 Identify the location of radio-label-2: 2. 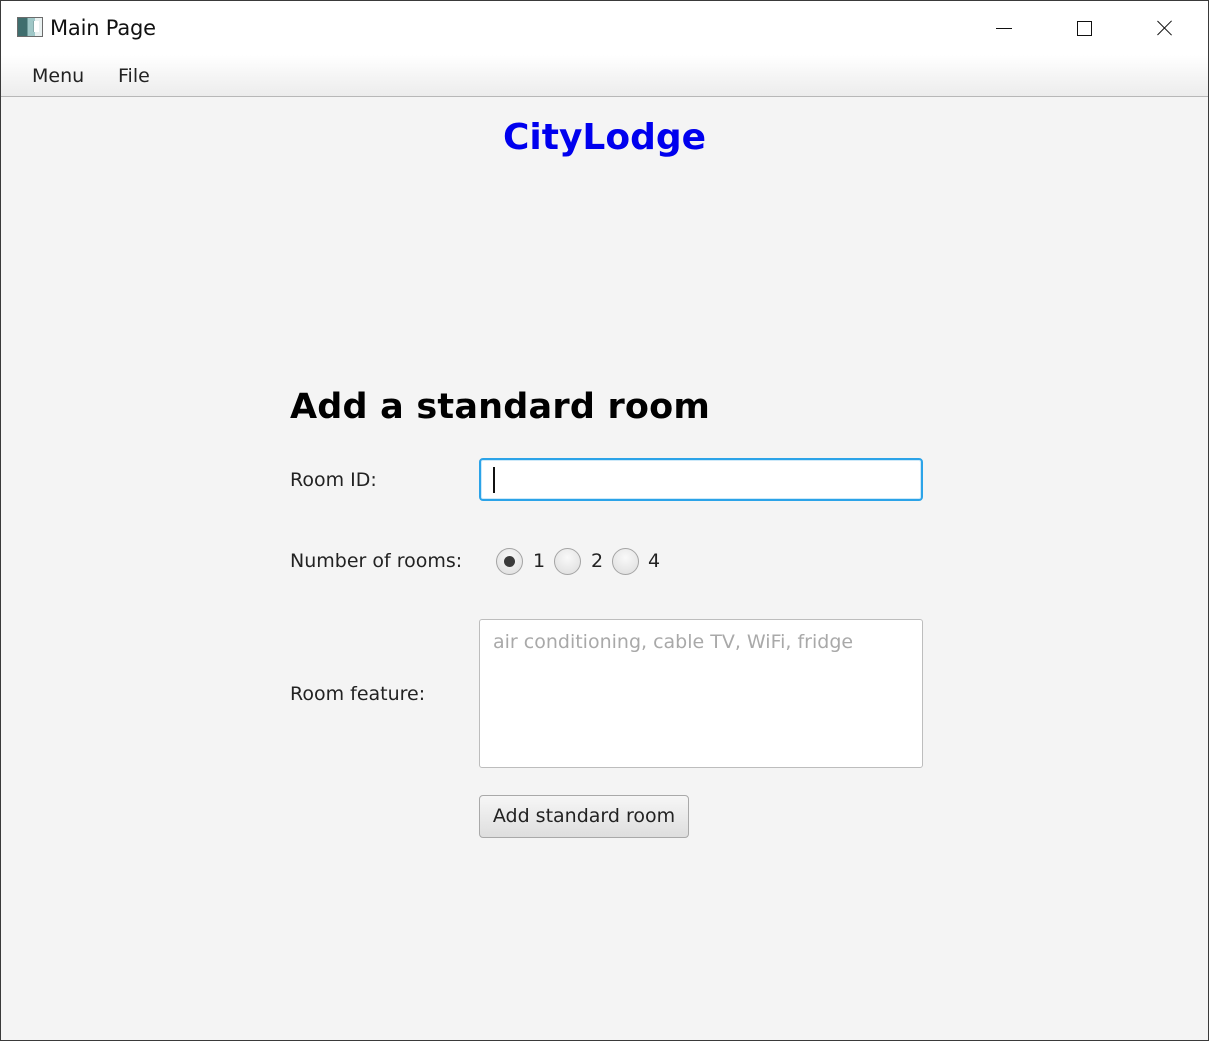
(597, 561).